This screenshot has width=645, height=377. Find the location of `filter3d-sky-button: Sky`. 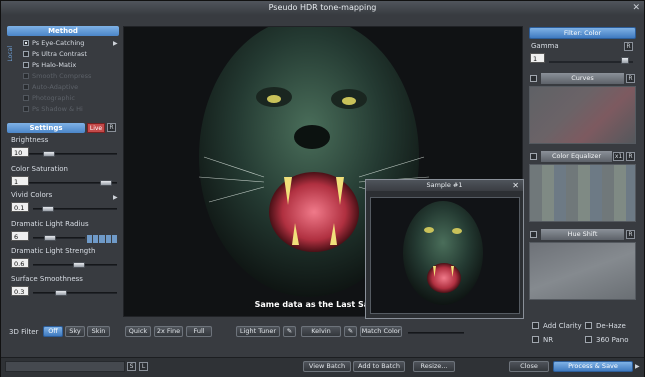

filter3d-sky-button: Sky is located at coordinates (75, 331).